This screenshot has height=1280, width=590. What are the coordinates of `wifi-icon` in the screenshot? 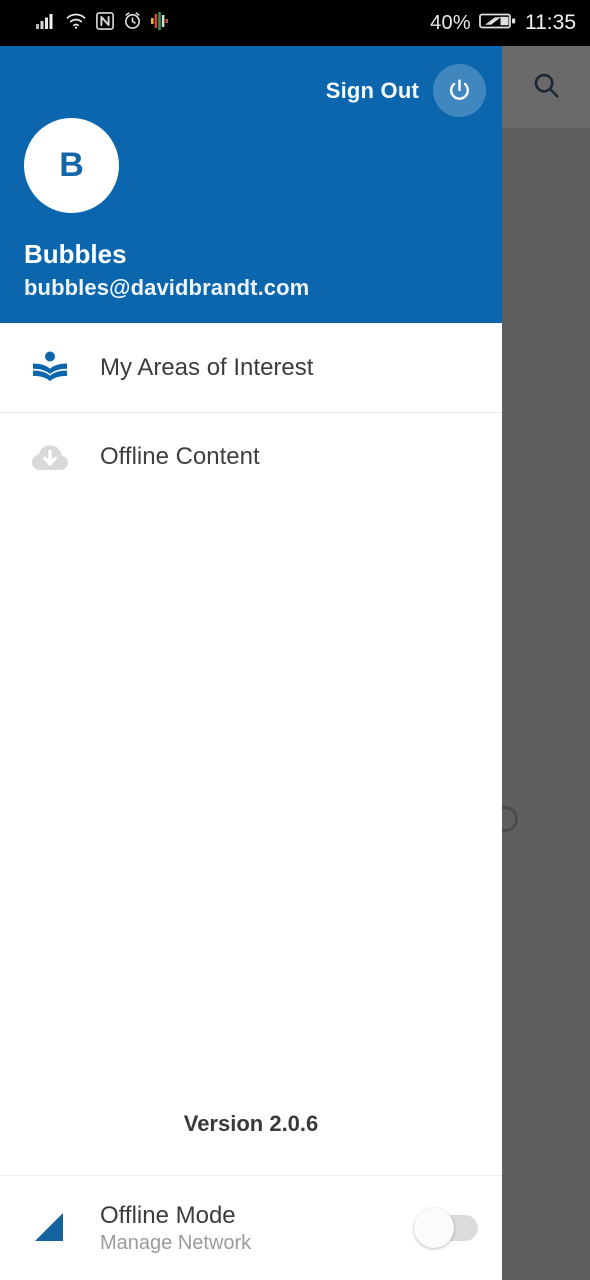 It's located at (76, 23).